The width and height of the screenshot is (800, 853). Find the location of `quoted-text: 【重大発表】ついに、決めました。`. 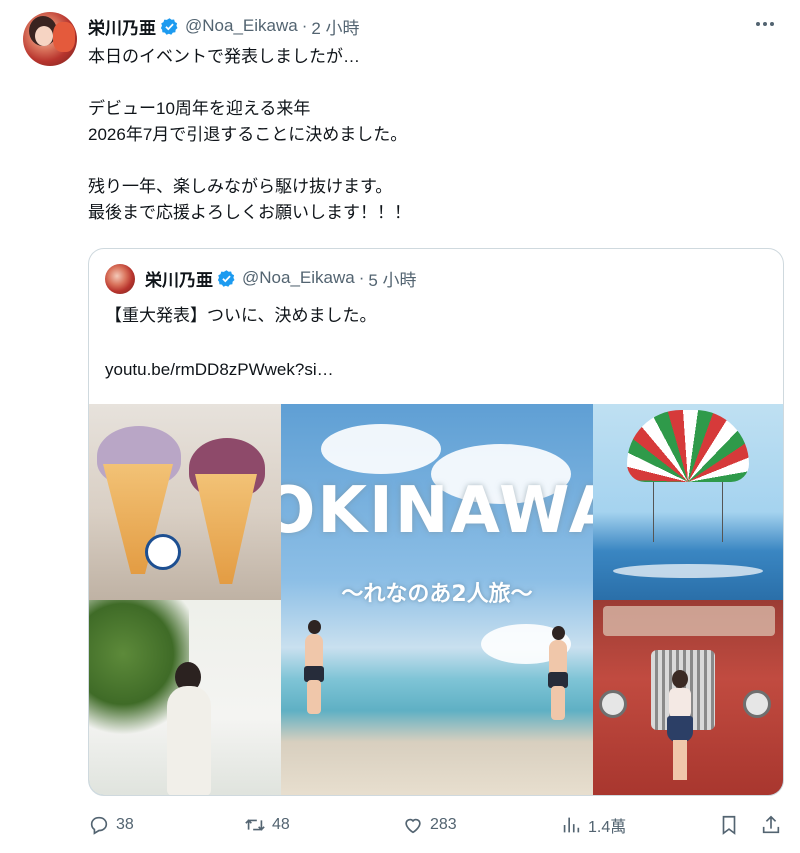

quoted-text: 【重大発表】ついに、決めました。 is located at coordinates (241, 315).